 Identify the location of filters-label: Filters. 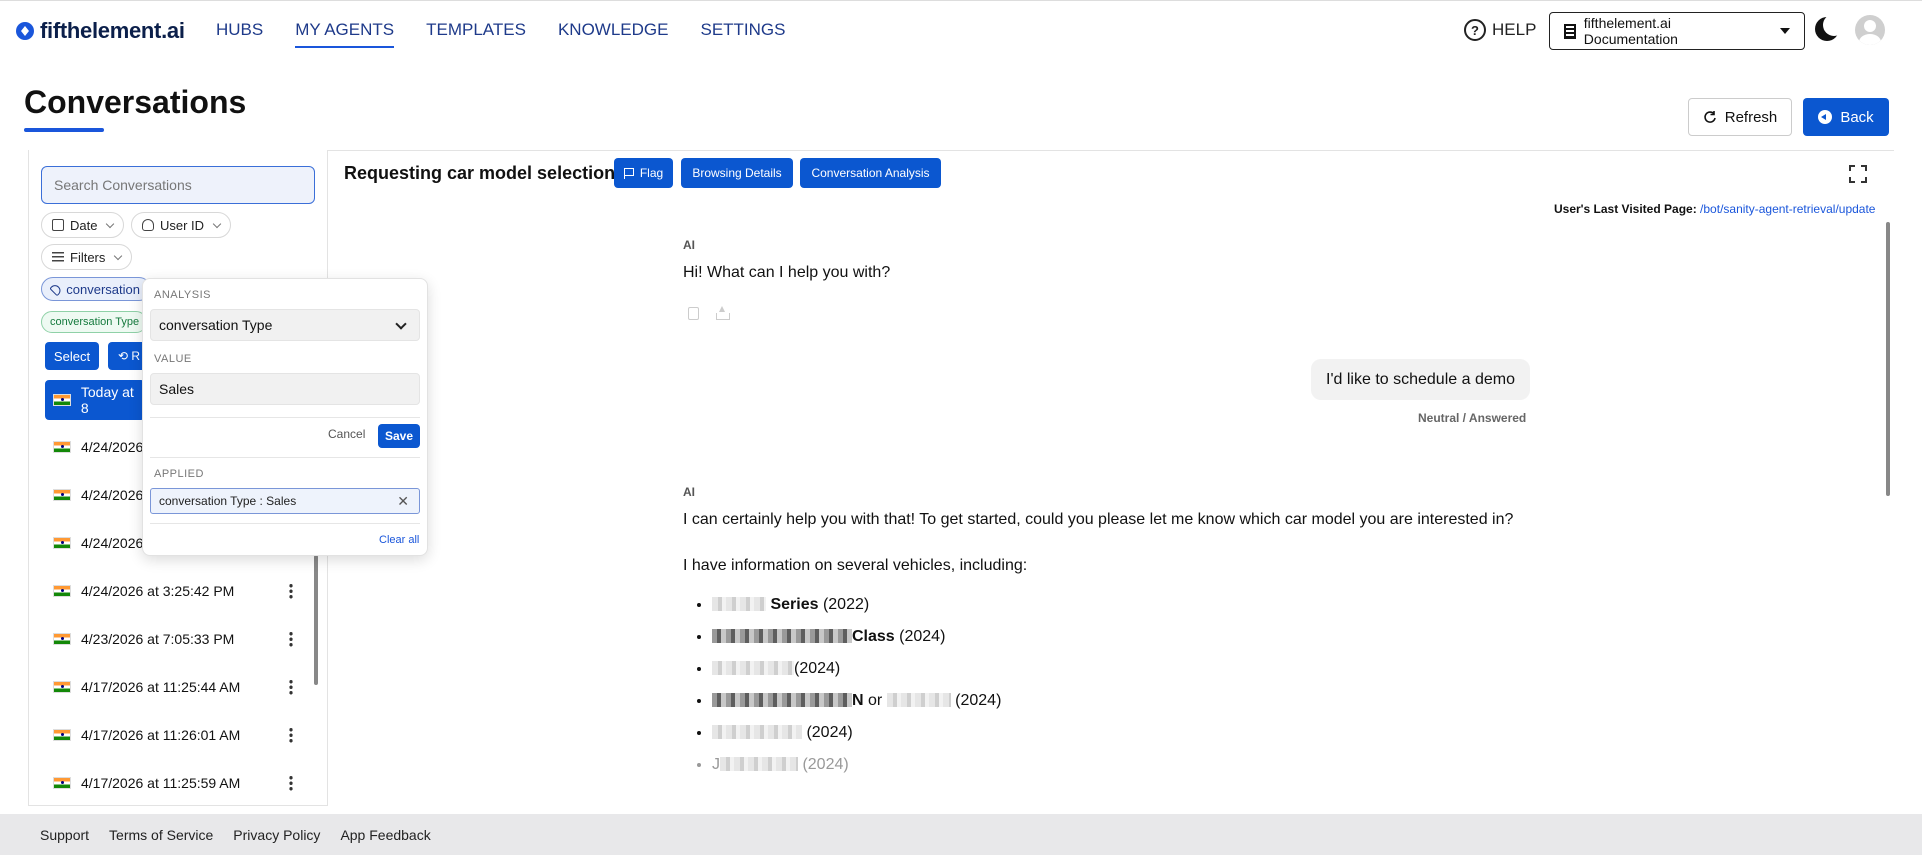
(88, 257).